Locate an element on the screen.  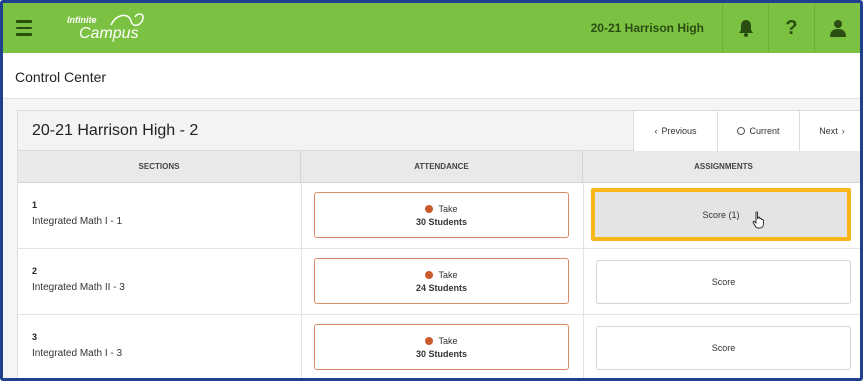
take-attendance-button: Take 24 Students is located at coordinates (441, 281).